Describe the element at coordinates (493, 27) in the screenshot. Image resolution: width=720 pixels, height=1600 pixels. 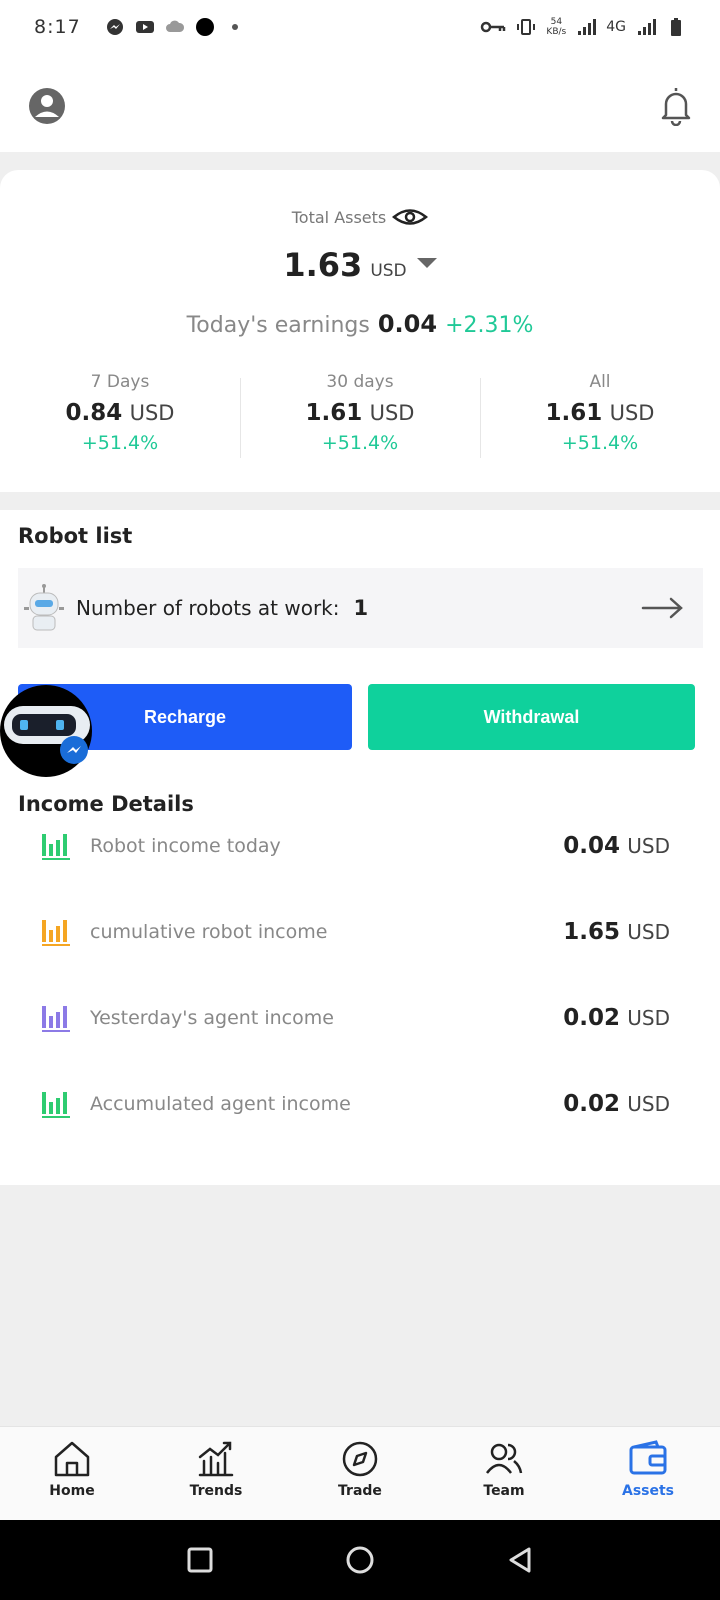
I see `vpn-key-icon` at that location.